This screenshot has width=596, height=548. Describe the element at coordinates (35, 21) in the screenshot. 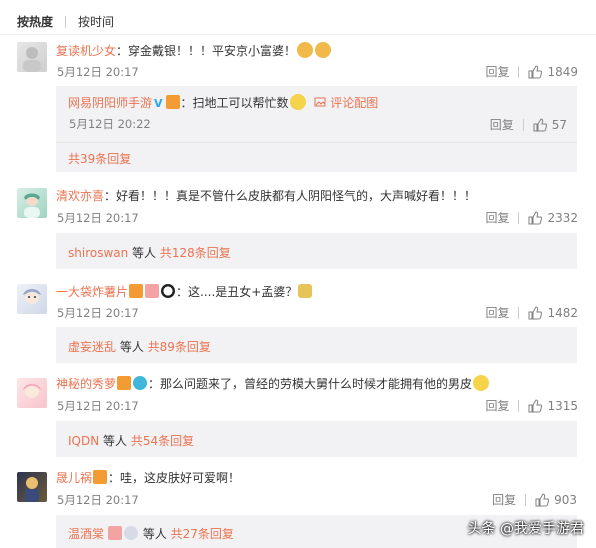

I see `sort-by-hot: 按热度` at that location.